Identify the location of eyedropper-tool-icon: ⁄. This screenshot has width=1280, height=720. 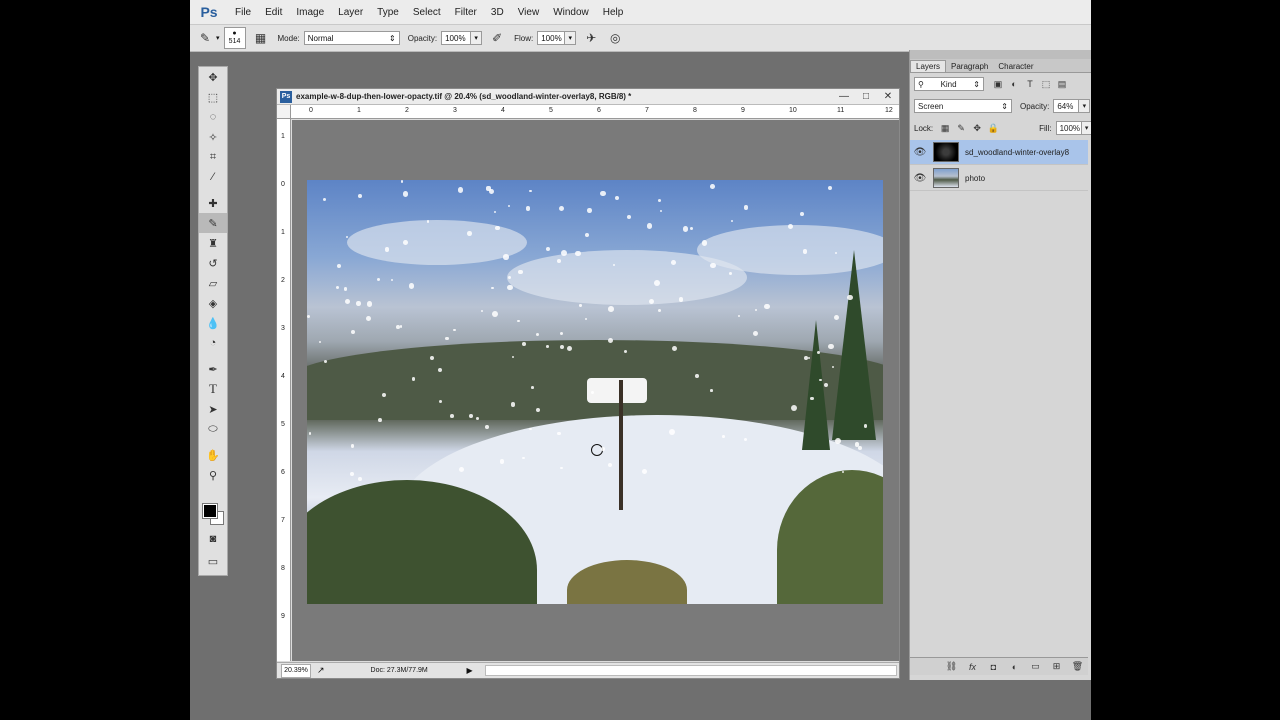
(213, 177).